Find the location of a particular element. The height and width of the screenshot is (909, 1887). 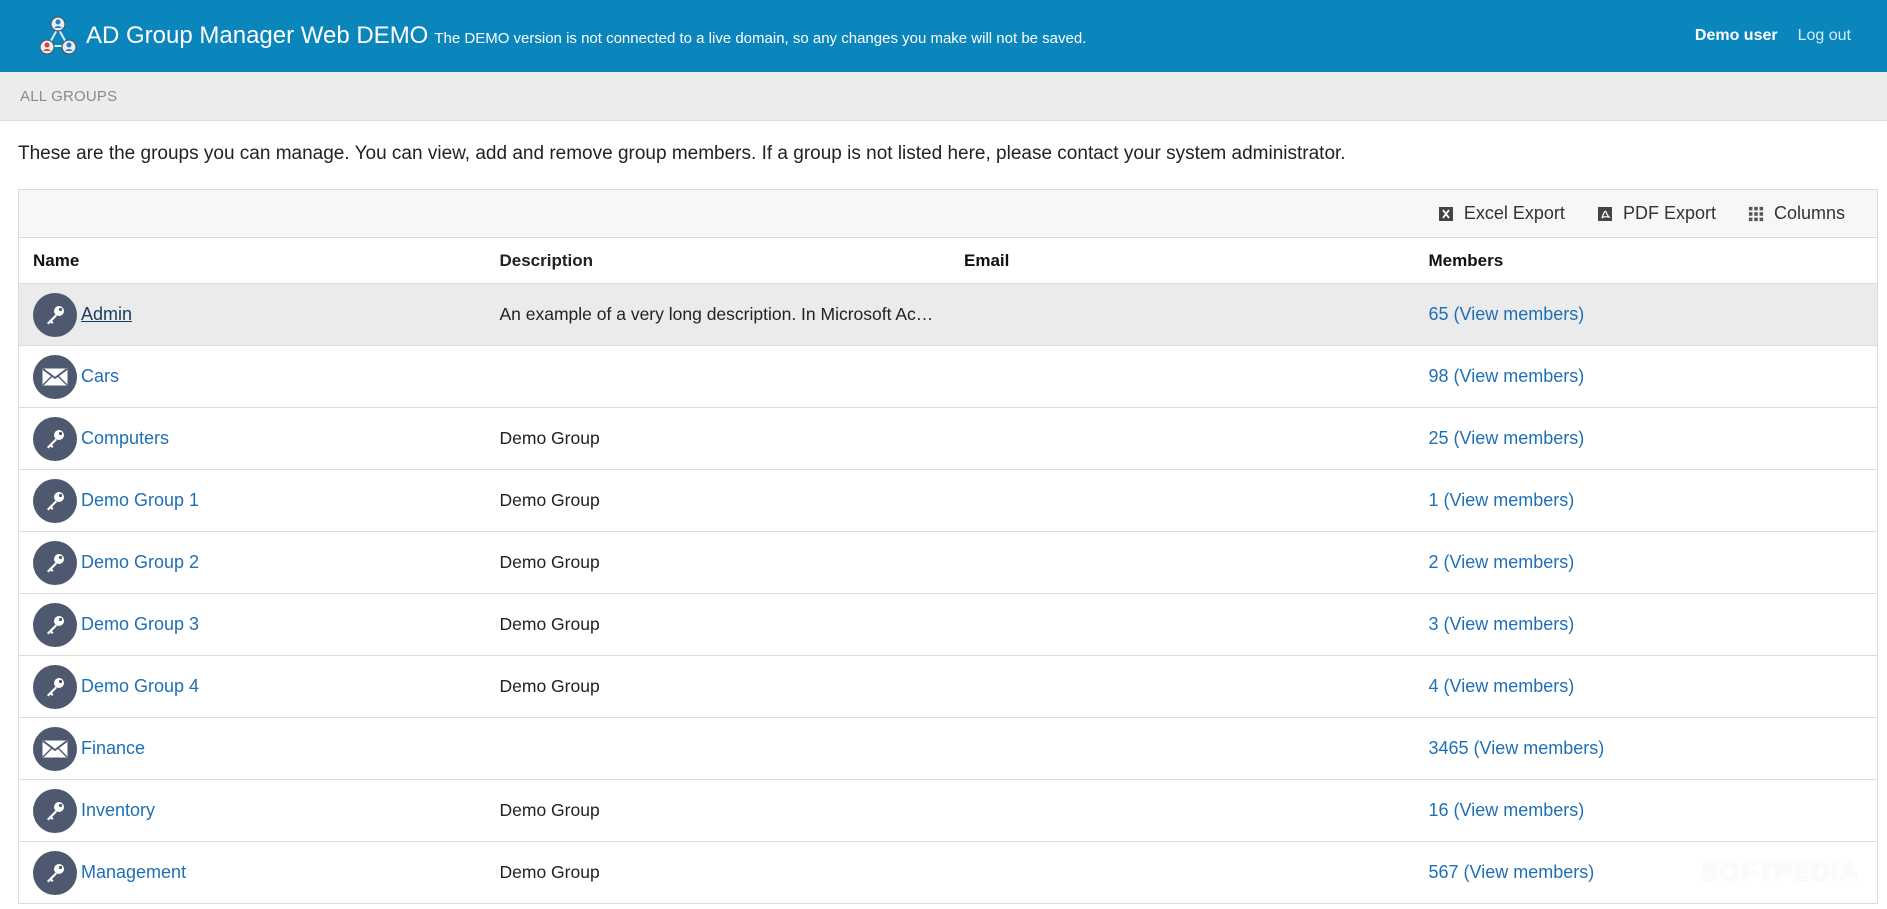

pdf-icon is located at coordinates (1605, 214).